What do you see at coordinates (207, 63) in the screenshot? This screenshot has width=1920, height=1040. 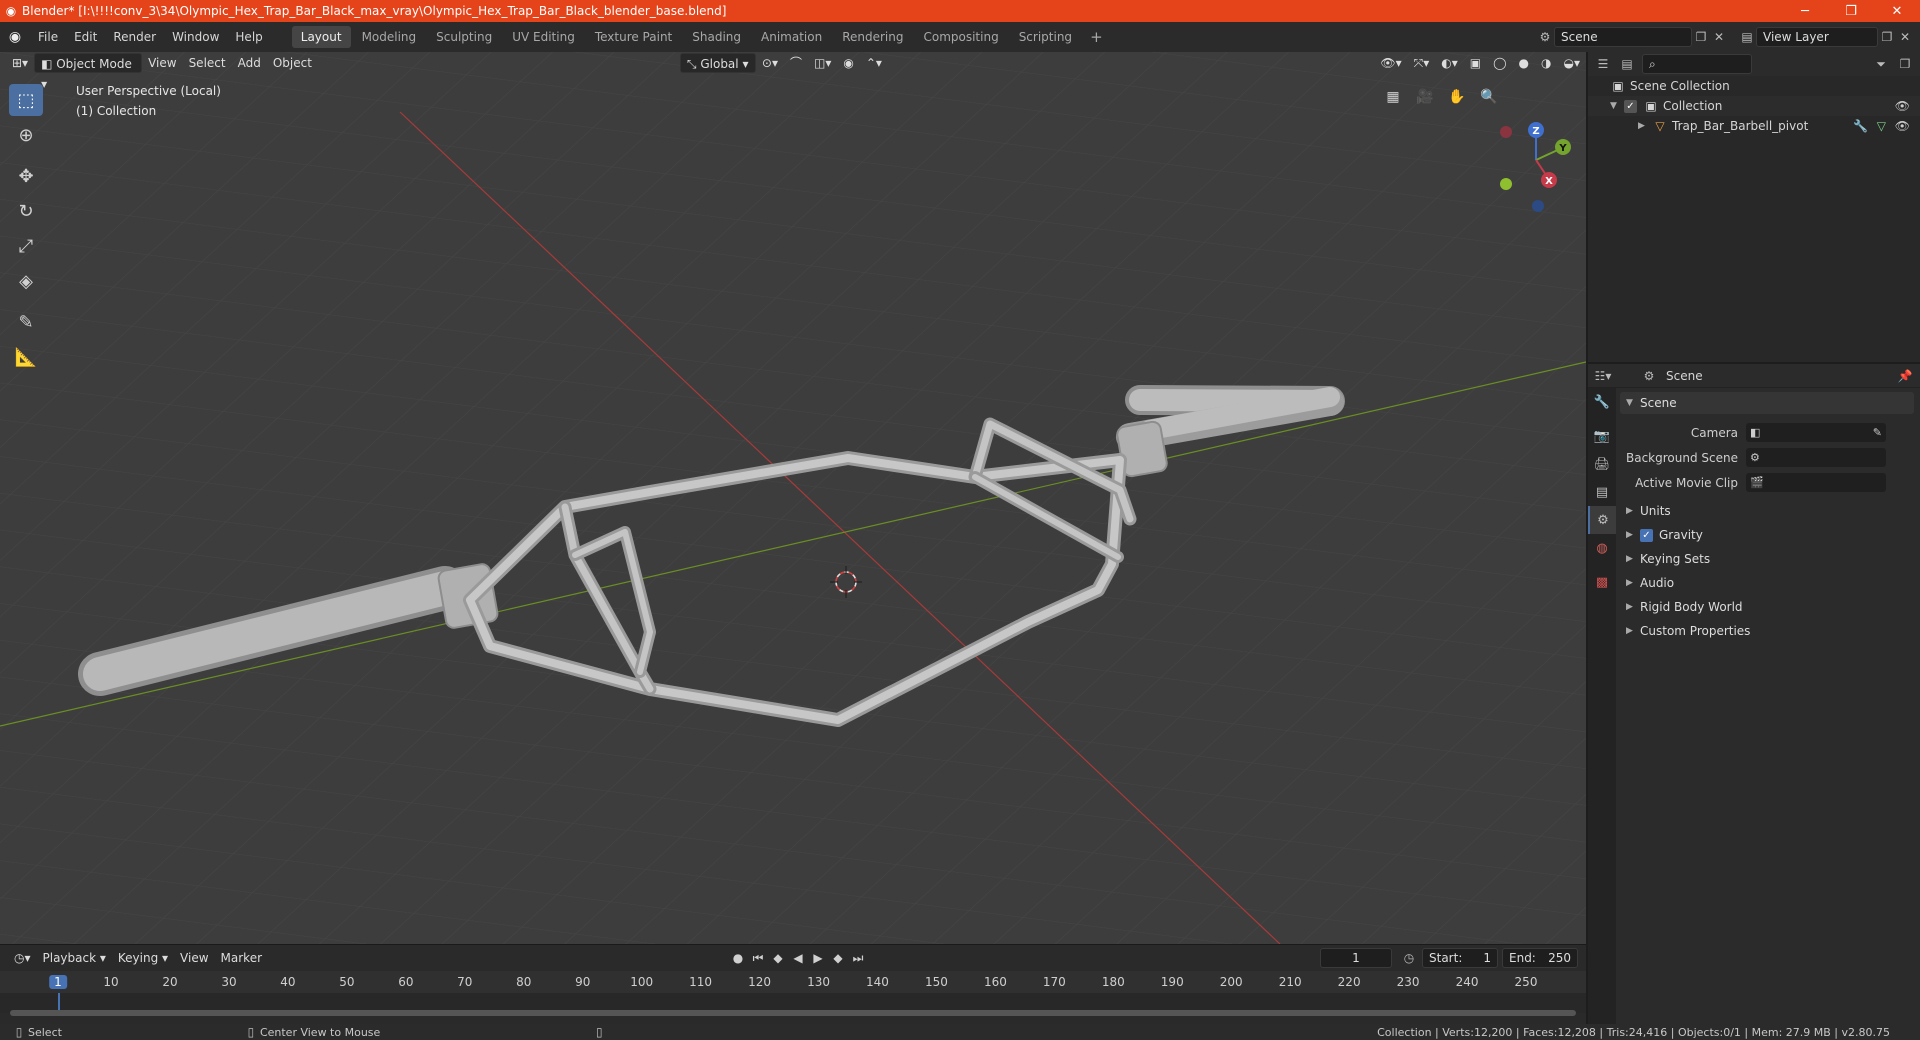 I see `menu-select: Select` at bounding box center [207, 63].